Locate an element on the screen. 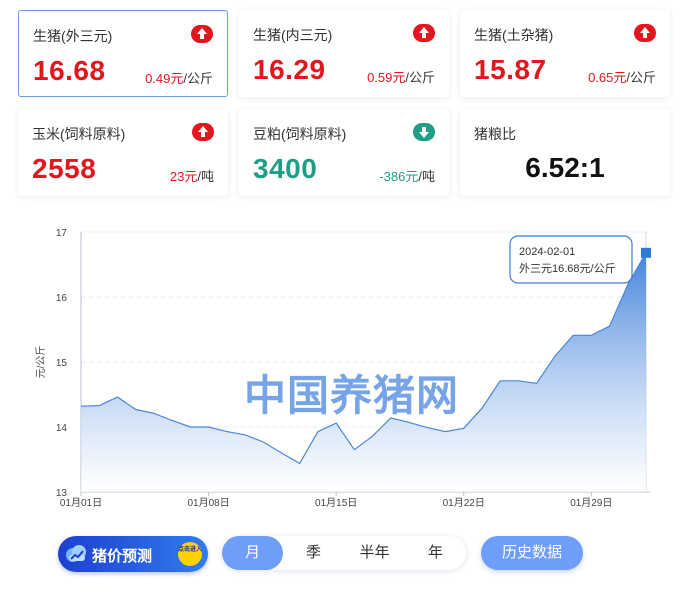  tooltip: 2024-02-01 外三元16.68元/公斤 is located at coordinates (571, 259).